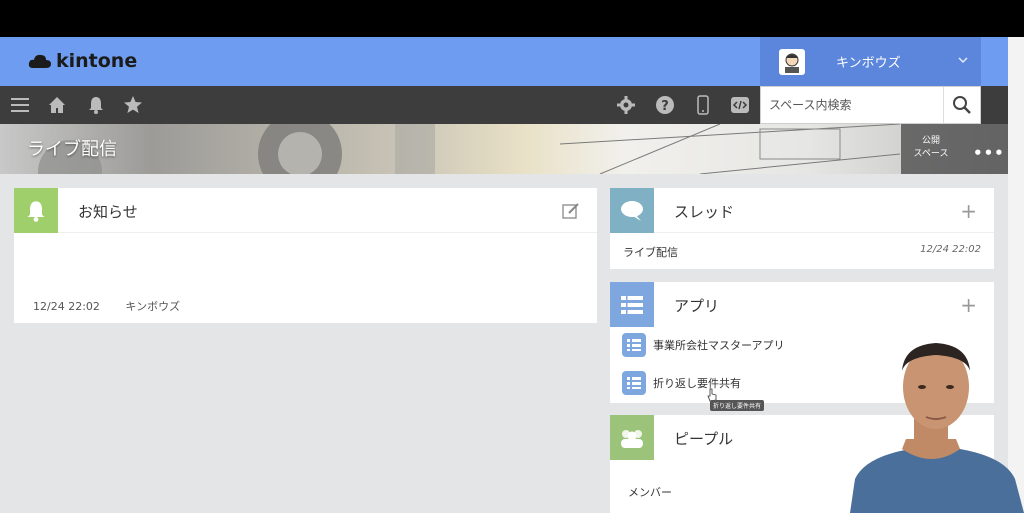 The width and height of the screenshot is (1024, 513). What do you see at coordinates (152, 306) in the screenshot?
I see `notice-author: キンボウズ` at bounding box center [152, 306].